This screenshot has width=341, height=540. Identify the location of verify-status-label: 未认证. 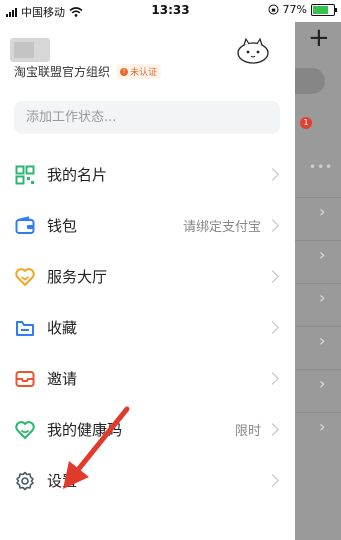
(144, 73).